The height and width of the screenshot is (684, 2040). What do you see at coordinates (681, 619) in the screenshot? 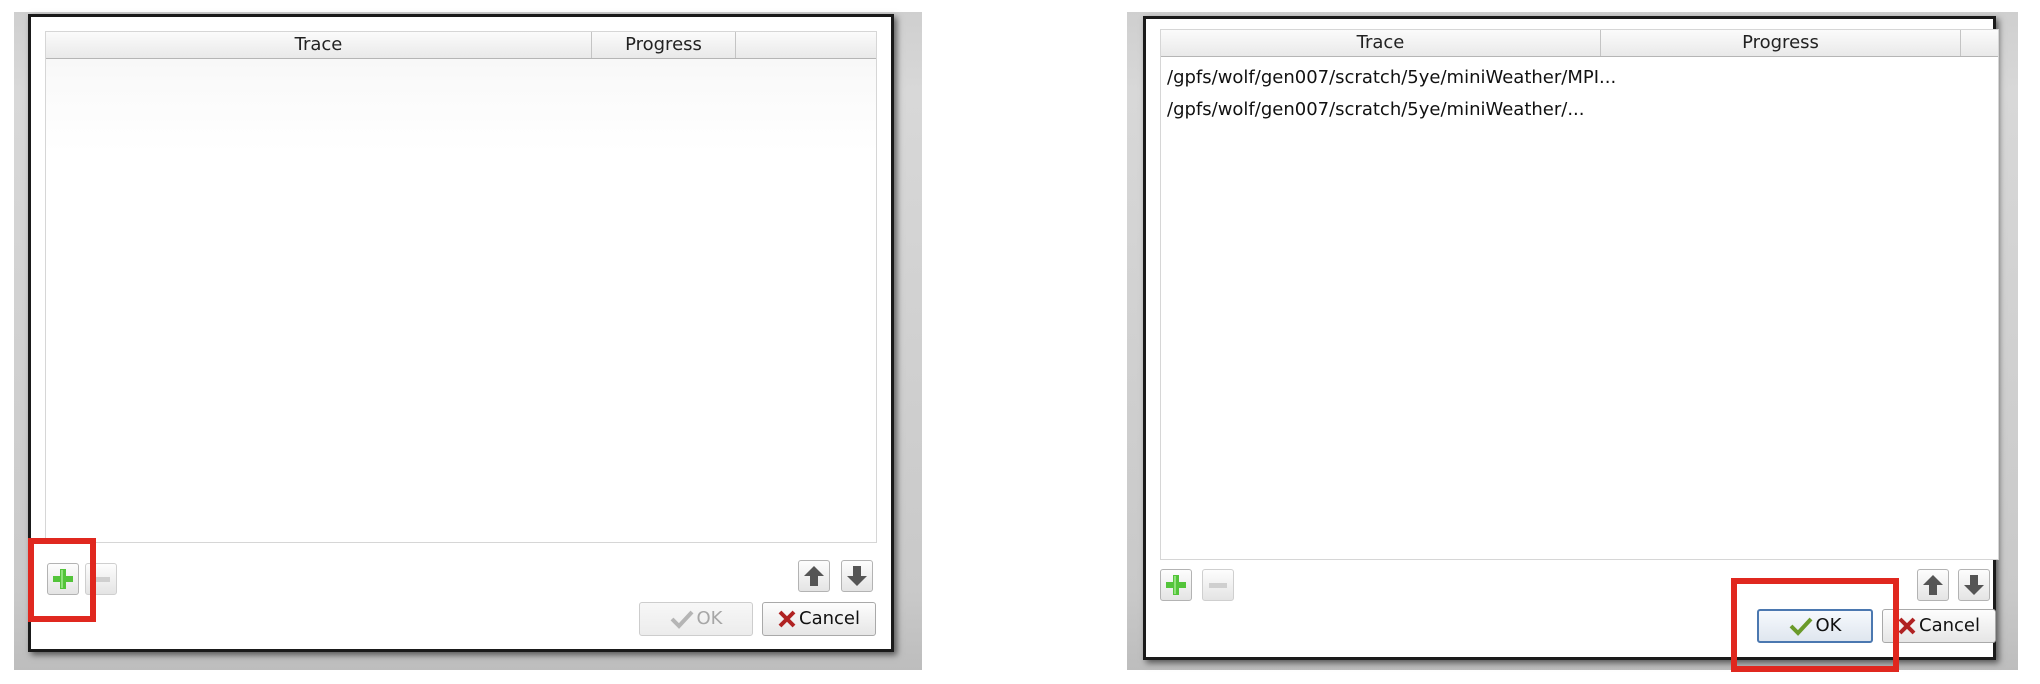
I see `check-arrow-icon` at bounding box center [681, 619].